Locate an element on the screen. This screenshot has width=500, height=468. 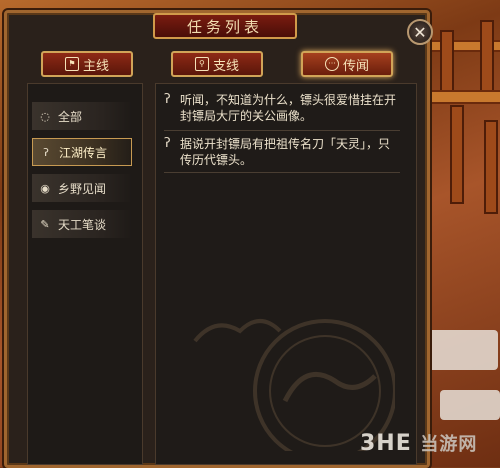
tab-label: 主线 is located at coordinates (95, 66).